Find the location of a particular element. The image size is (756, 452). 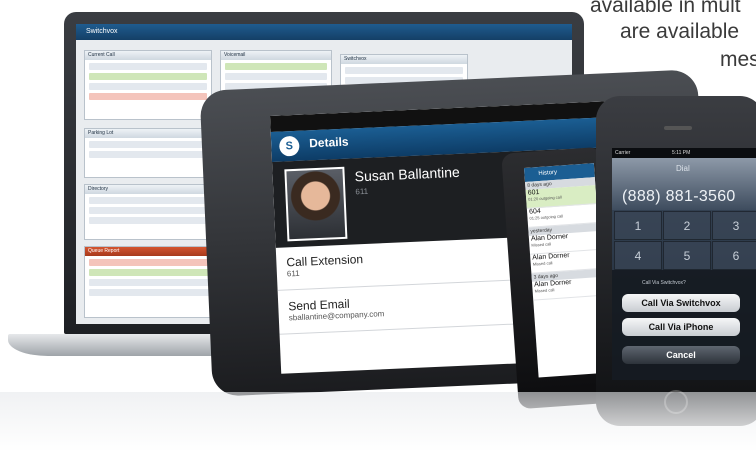

current-call-panel: Current Call is located at coordinates (148, 85).